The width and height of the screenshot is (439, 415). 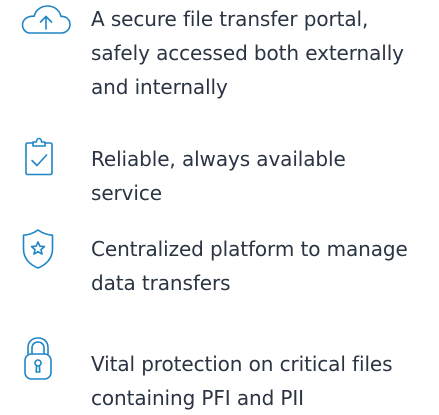 I want to click on padlock-icon, so click(x=40, y=360).